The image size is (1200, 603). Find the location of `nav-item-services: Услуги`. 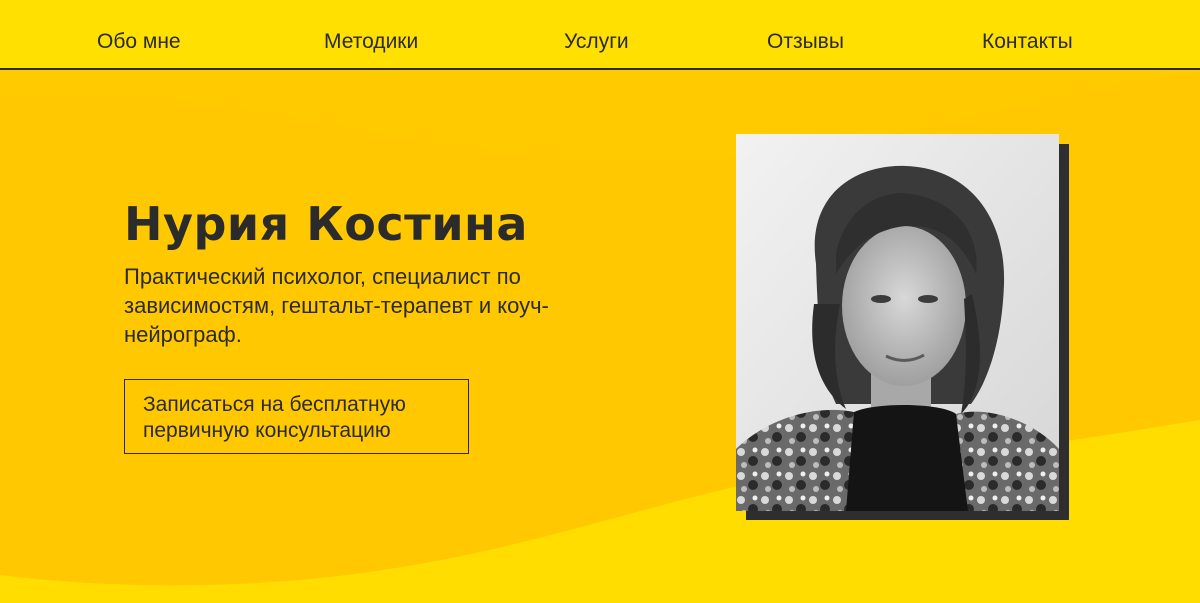

nav-item-services: Услуги is located at coordinates (596, 42).